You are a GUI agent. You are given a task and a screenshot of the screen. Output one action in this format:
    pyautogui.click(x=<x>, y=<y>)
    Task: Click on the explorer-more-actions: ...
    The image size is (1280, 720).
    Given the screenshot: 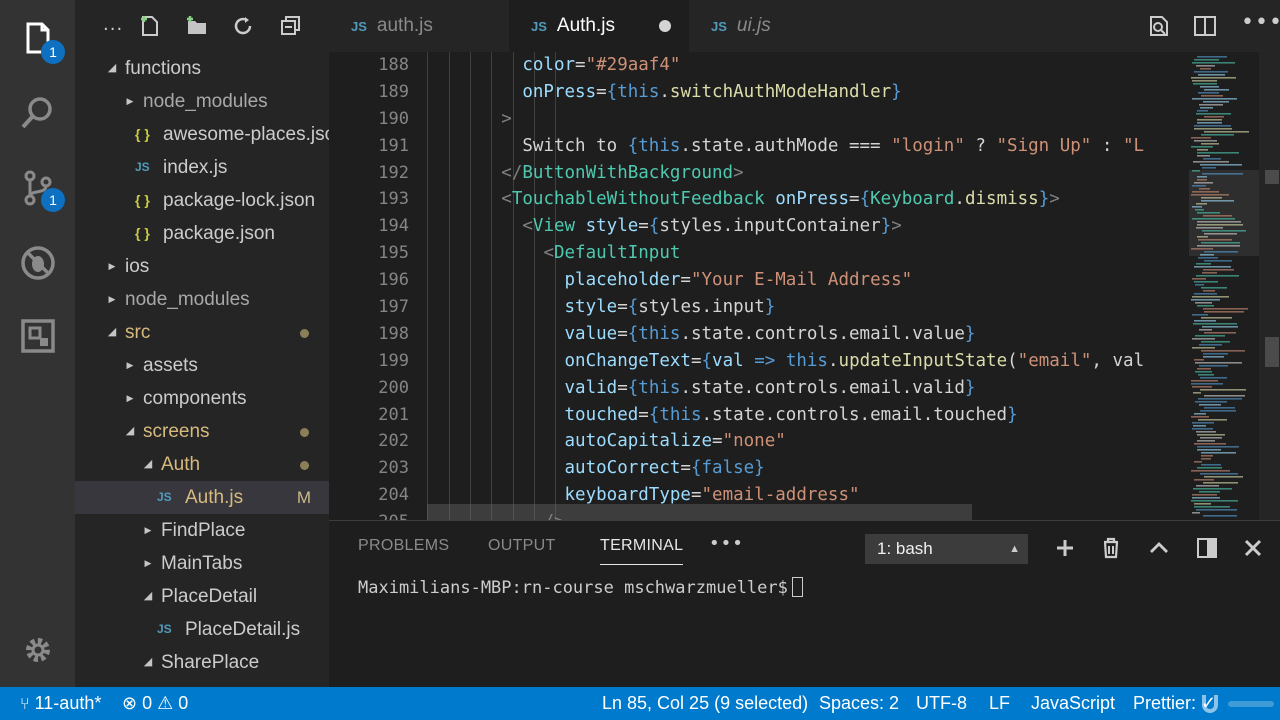 What is the action you would take?
    pyautogui.click(x=113, y=24)
    